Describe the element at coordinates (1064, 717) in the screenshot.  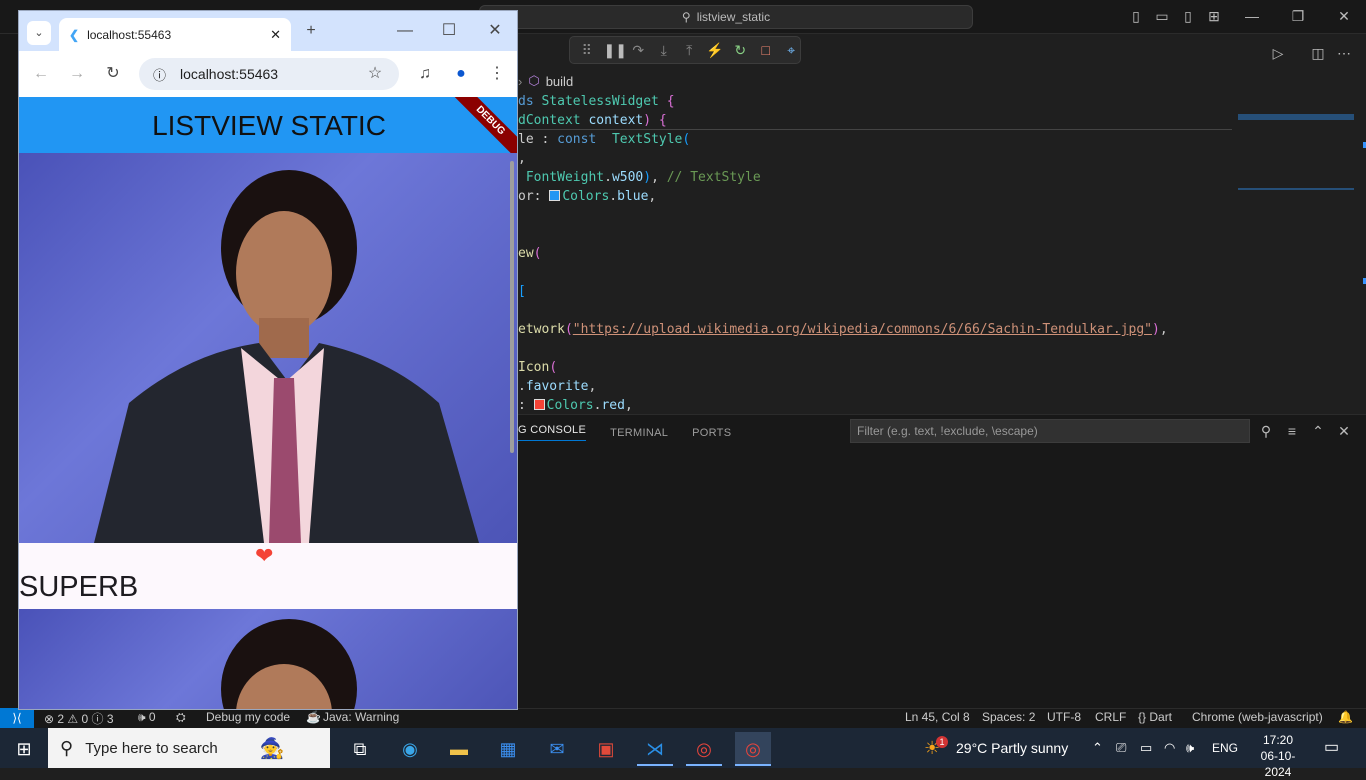
I see `encoding: UTF-8` at that location.